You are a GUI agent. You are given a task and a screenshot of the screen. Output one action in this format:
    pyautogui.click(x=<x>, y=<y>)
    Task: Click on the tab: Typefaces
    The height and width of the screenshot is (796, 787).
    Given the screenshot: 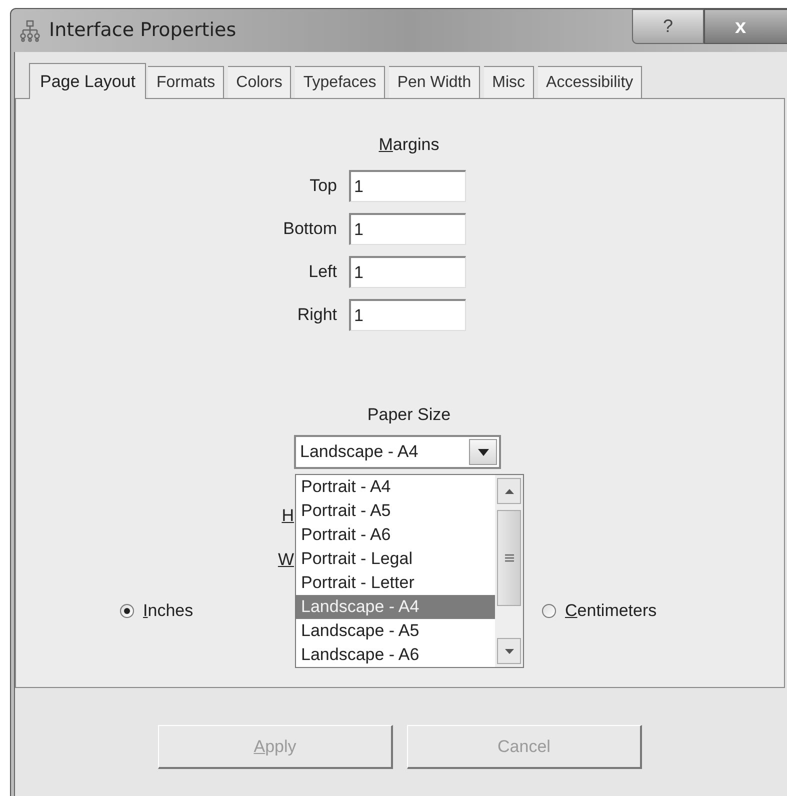 What is the action you would take?
    pyautogui.click(x=340, y=82)
    